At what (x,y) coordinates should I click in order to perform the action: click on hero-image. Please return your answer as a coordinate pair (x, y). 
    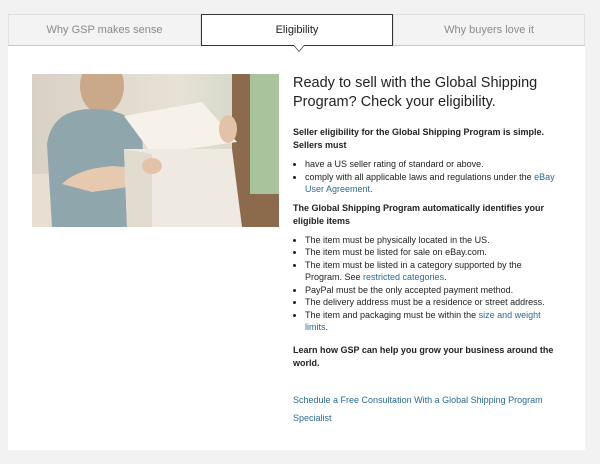
    Looking at the image, I should click on (155, 150).